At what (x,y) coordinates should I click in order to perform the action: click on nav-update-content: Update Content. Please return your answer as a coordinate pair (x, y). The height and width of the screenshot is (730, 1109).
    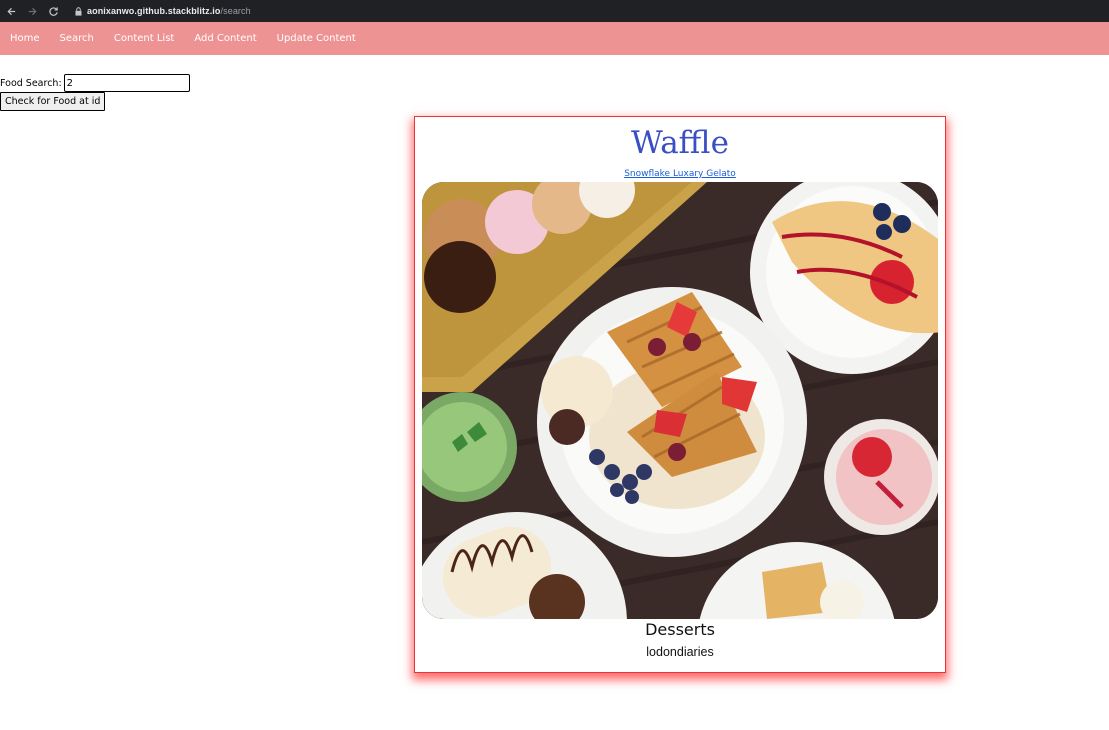
    Looking at the image, I should click on (316, 38).